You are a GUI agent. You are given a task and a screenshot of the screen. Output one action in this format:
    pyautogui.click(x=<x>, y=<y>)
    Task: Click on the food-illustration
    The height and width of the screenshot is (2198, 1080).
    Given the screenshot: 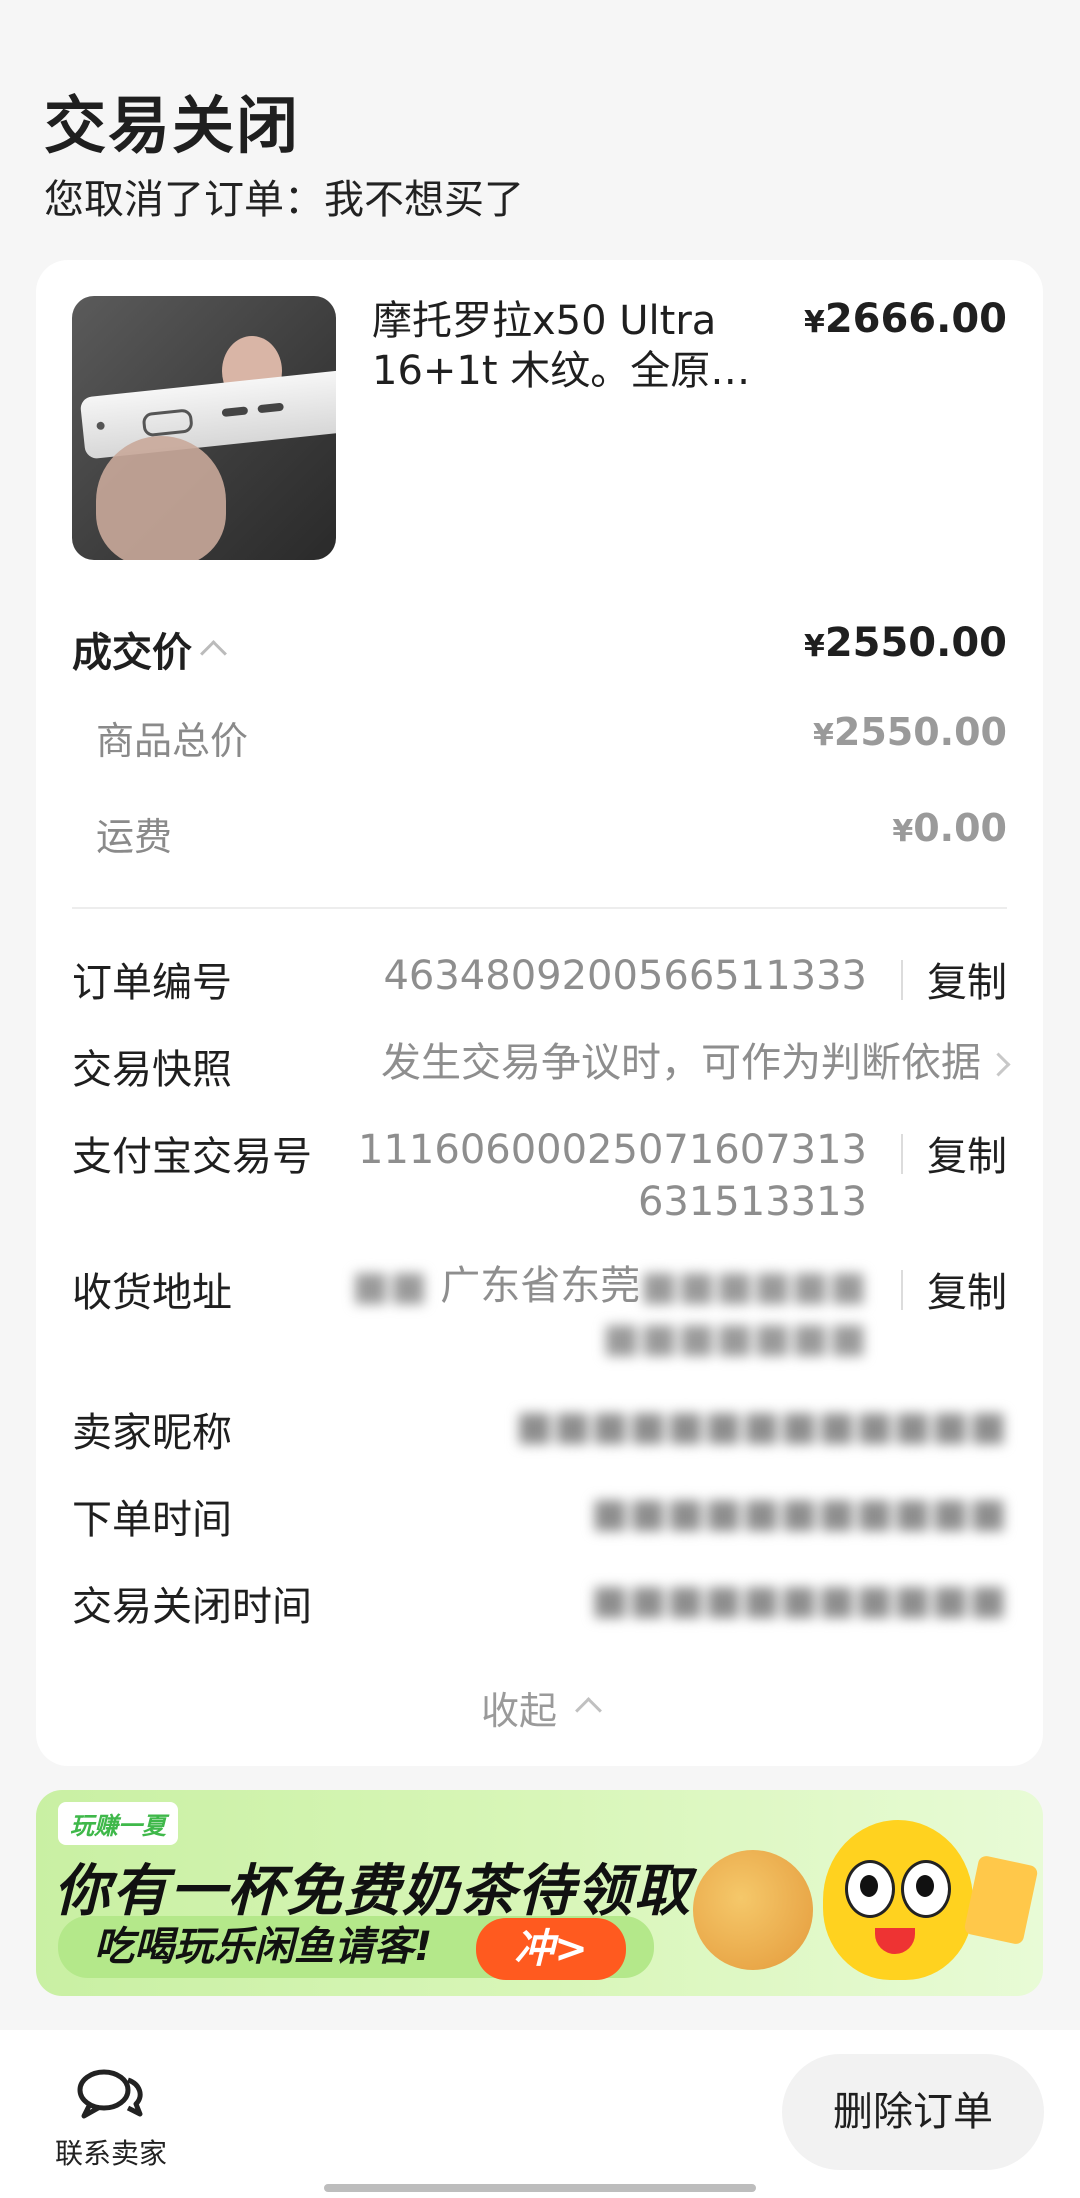 What is the action you would take?
    pyautogui.click(x=753, y=1910)
    